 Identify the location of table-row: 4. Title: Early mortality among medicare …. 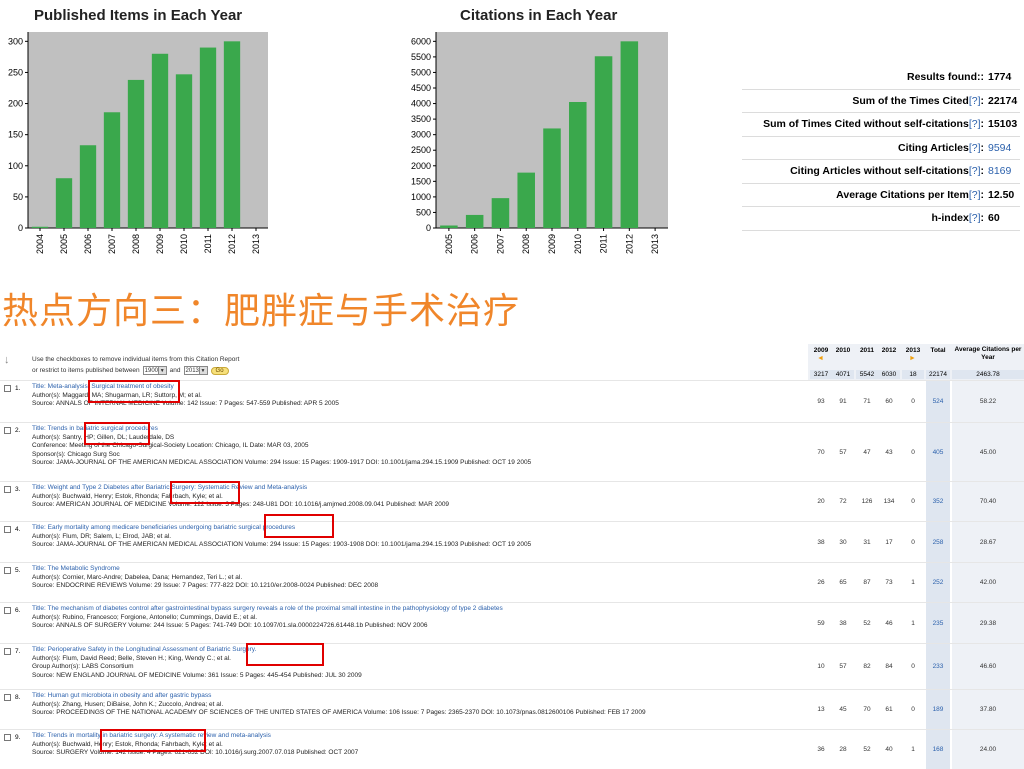
(512, 542).